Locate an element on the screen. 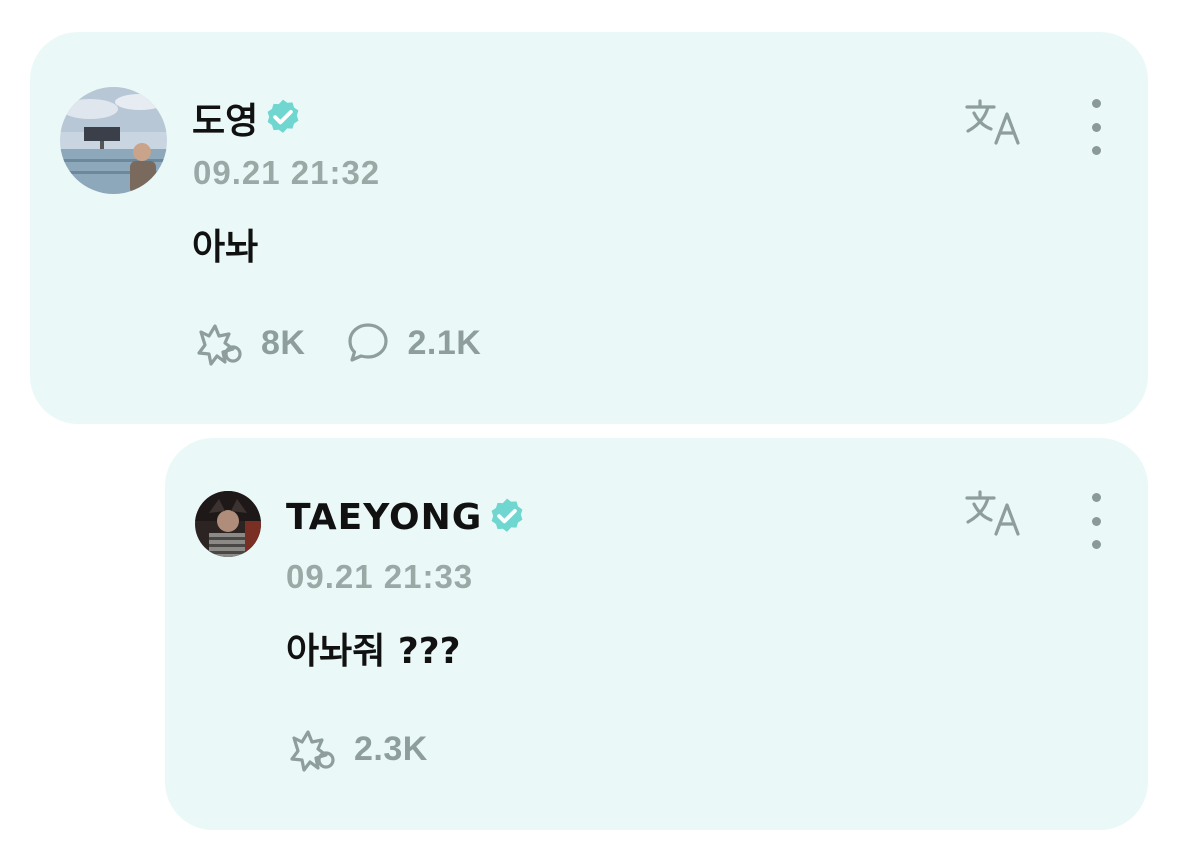 Image resolution: width=1179 pixels, height=862 pixels. author-name: 도영 is located at coordinates (225, 118).